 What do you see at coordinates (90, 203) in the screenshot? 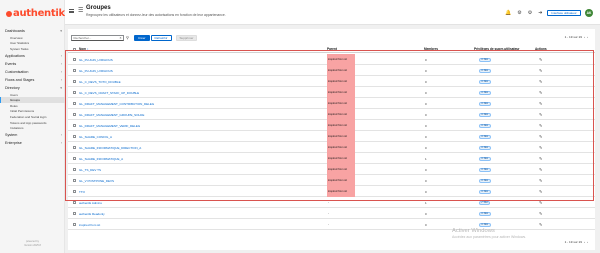
I see `group-name-link: authentik Admins` at bounding box center [90, 203].